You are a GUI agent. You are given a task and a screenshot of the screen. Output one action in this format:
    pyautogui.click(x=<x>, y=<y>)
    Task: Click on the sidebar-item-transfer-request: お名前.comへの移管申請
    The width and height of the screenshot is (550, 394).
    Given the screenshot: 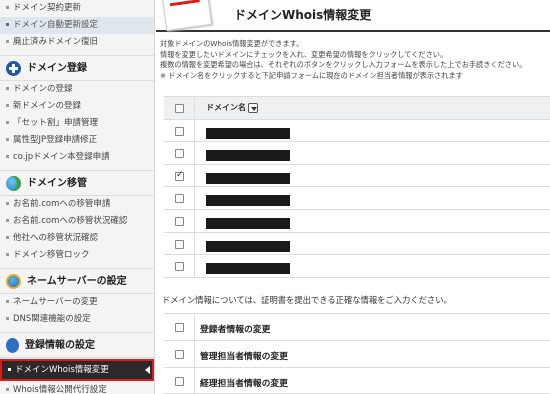 What is the action you would take?
    pyautogui.click(x=77, y=204)
    